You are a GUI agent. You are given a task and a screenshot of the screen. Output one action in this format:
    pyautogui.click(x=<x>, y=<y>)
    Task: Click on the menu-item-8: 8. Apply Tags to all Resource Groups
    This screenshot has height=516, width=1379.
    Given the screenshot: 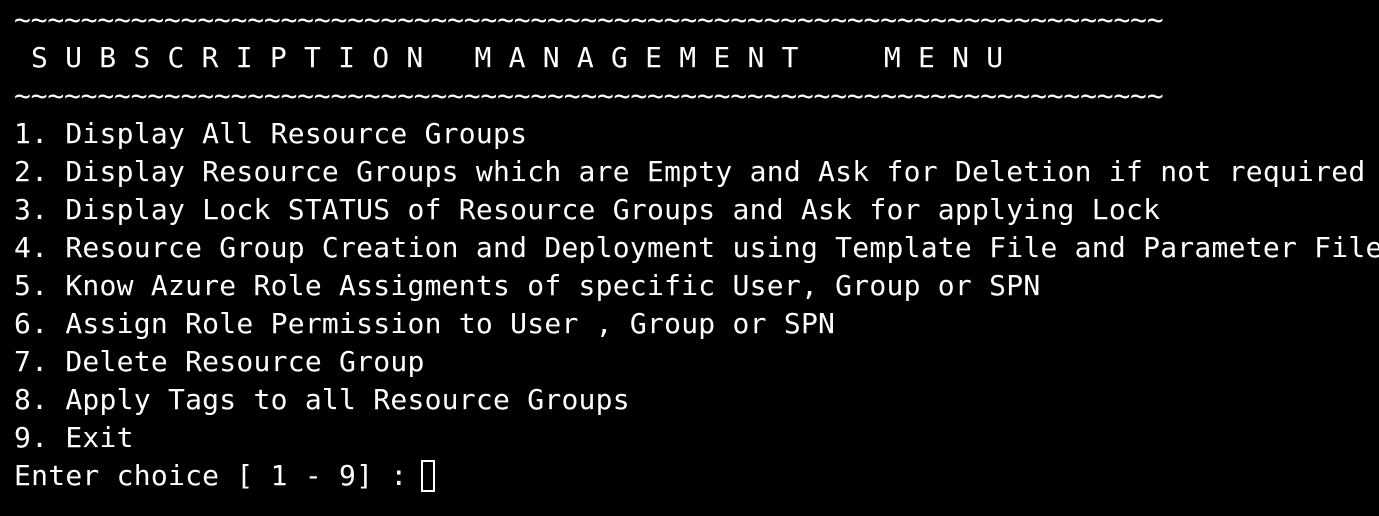 What is the action you would take?
    pyautogui.click(x=322, y=399)
    